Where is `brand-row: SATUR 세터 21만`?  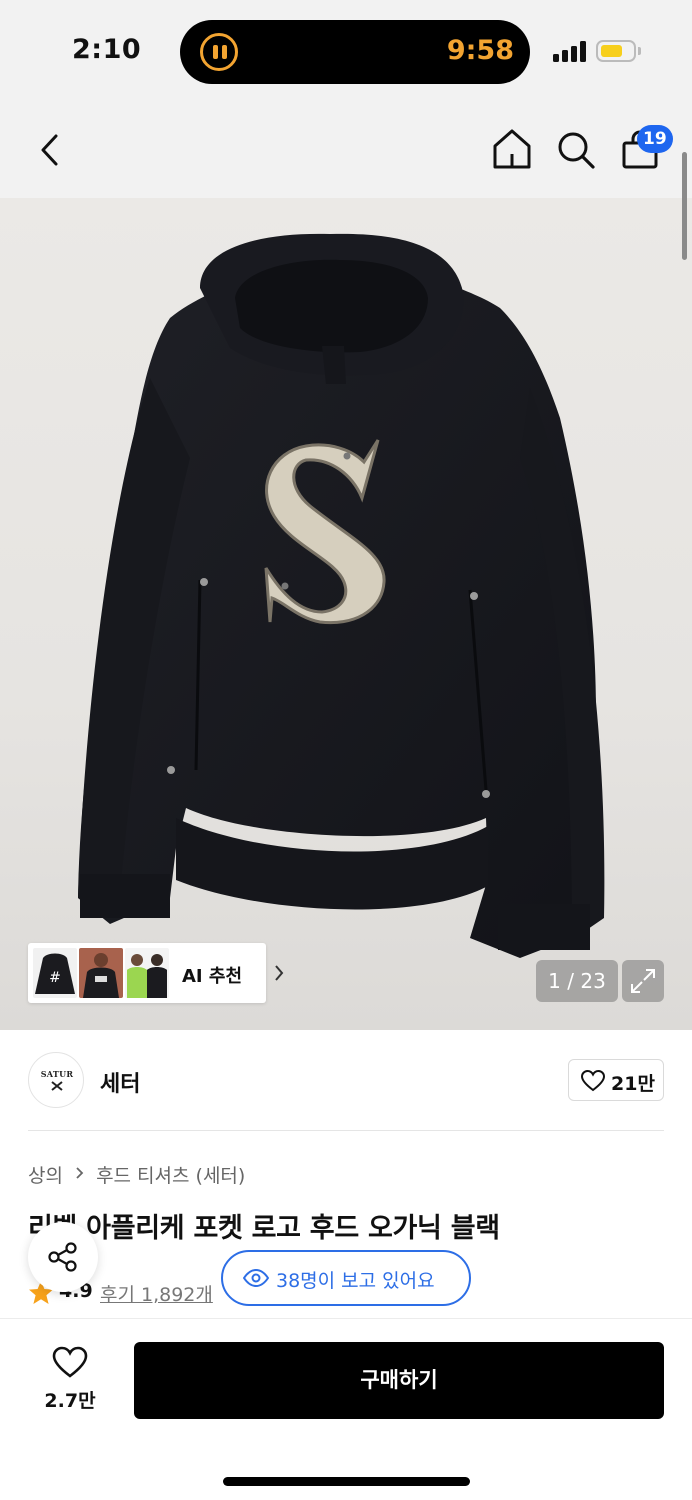 brand-row: SATUR 세터 21만 is located at coordinates (346, 1081).